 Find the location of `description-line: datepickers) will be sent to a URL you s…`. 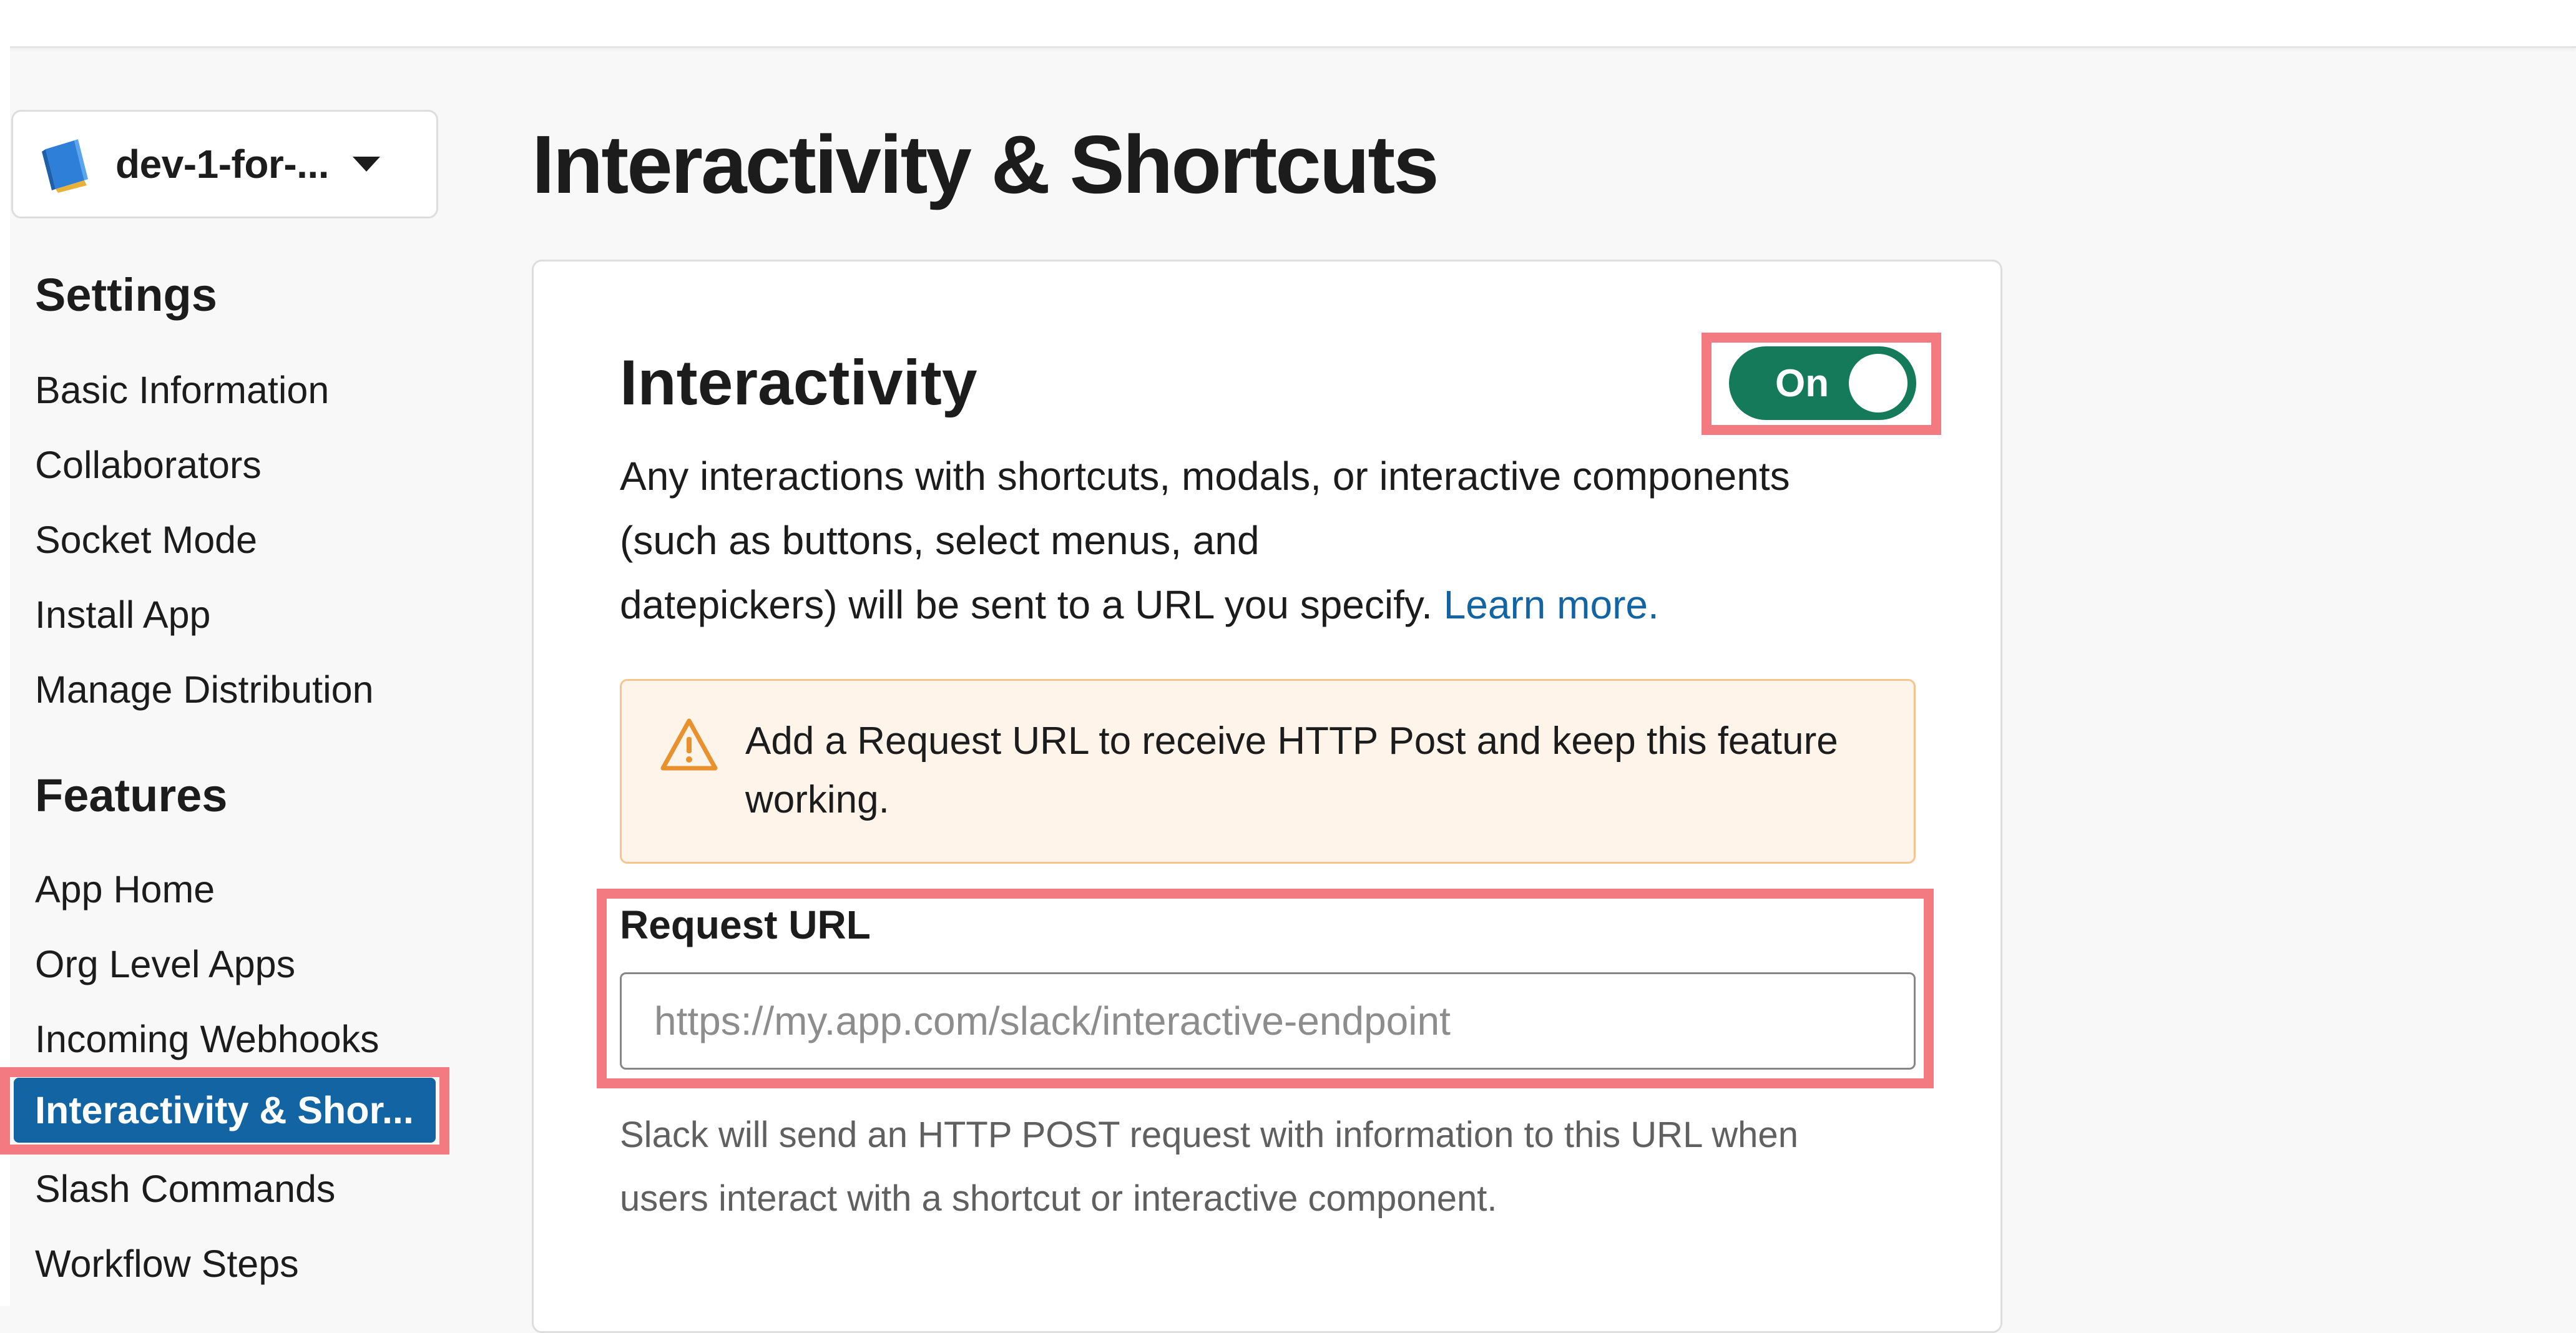

description-line: datepickers) will be sent to a URL you s… is located at coordinates (1026, 604).